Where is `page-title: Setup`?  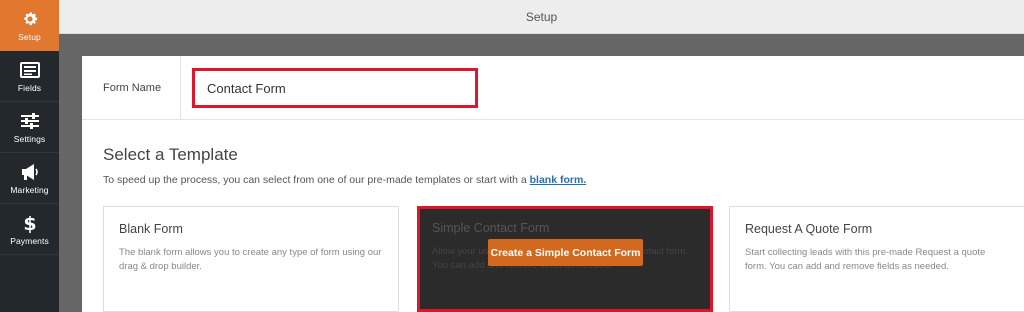 page-title: Setup is located at coordinates (541, 16).